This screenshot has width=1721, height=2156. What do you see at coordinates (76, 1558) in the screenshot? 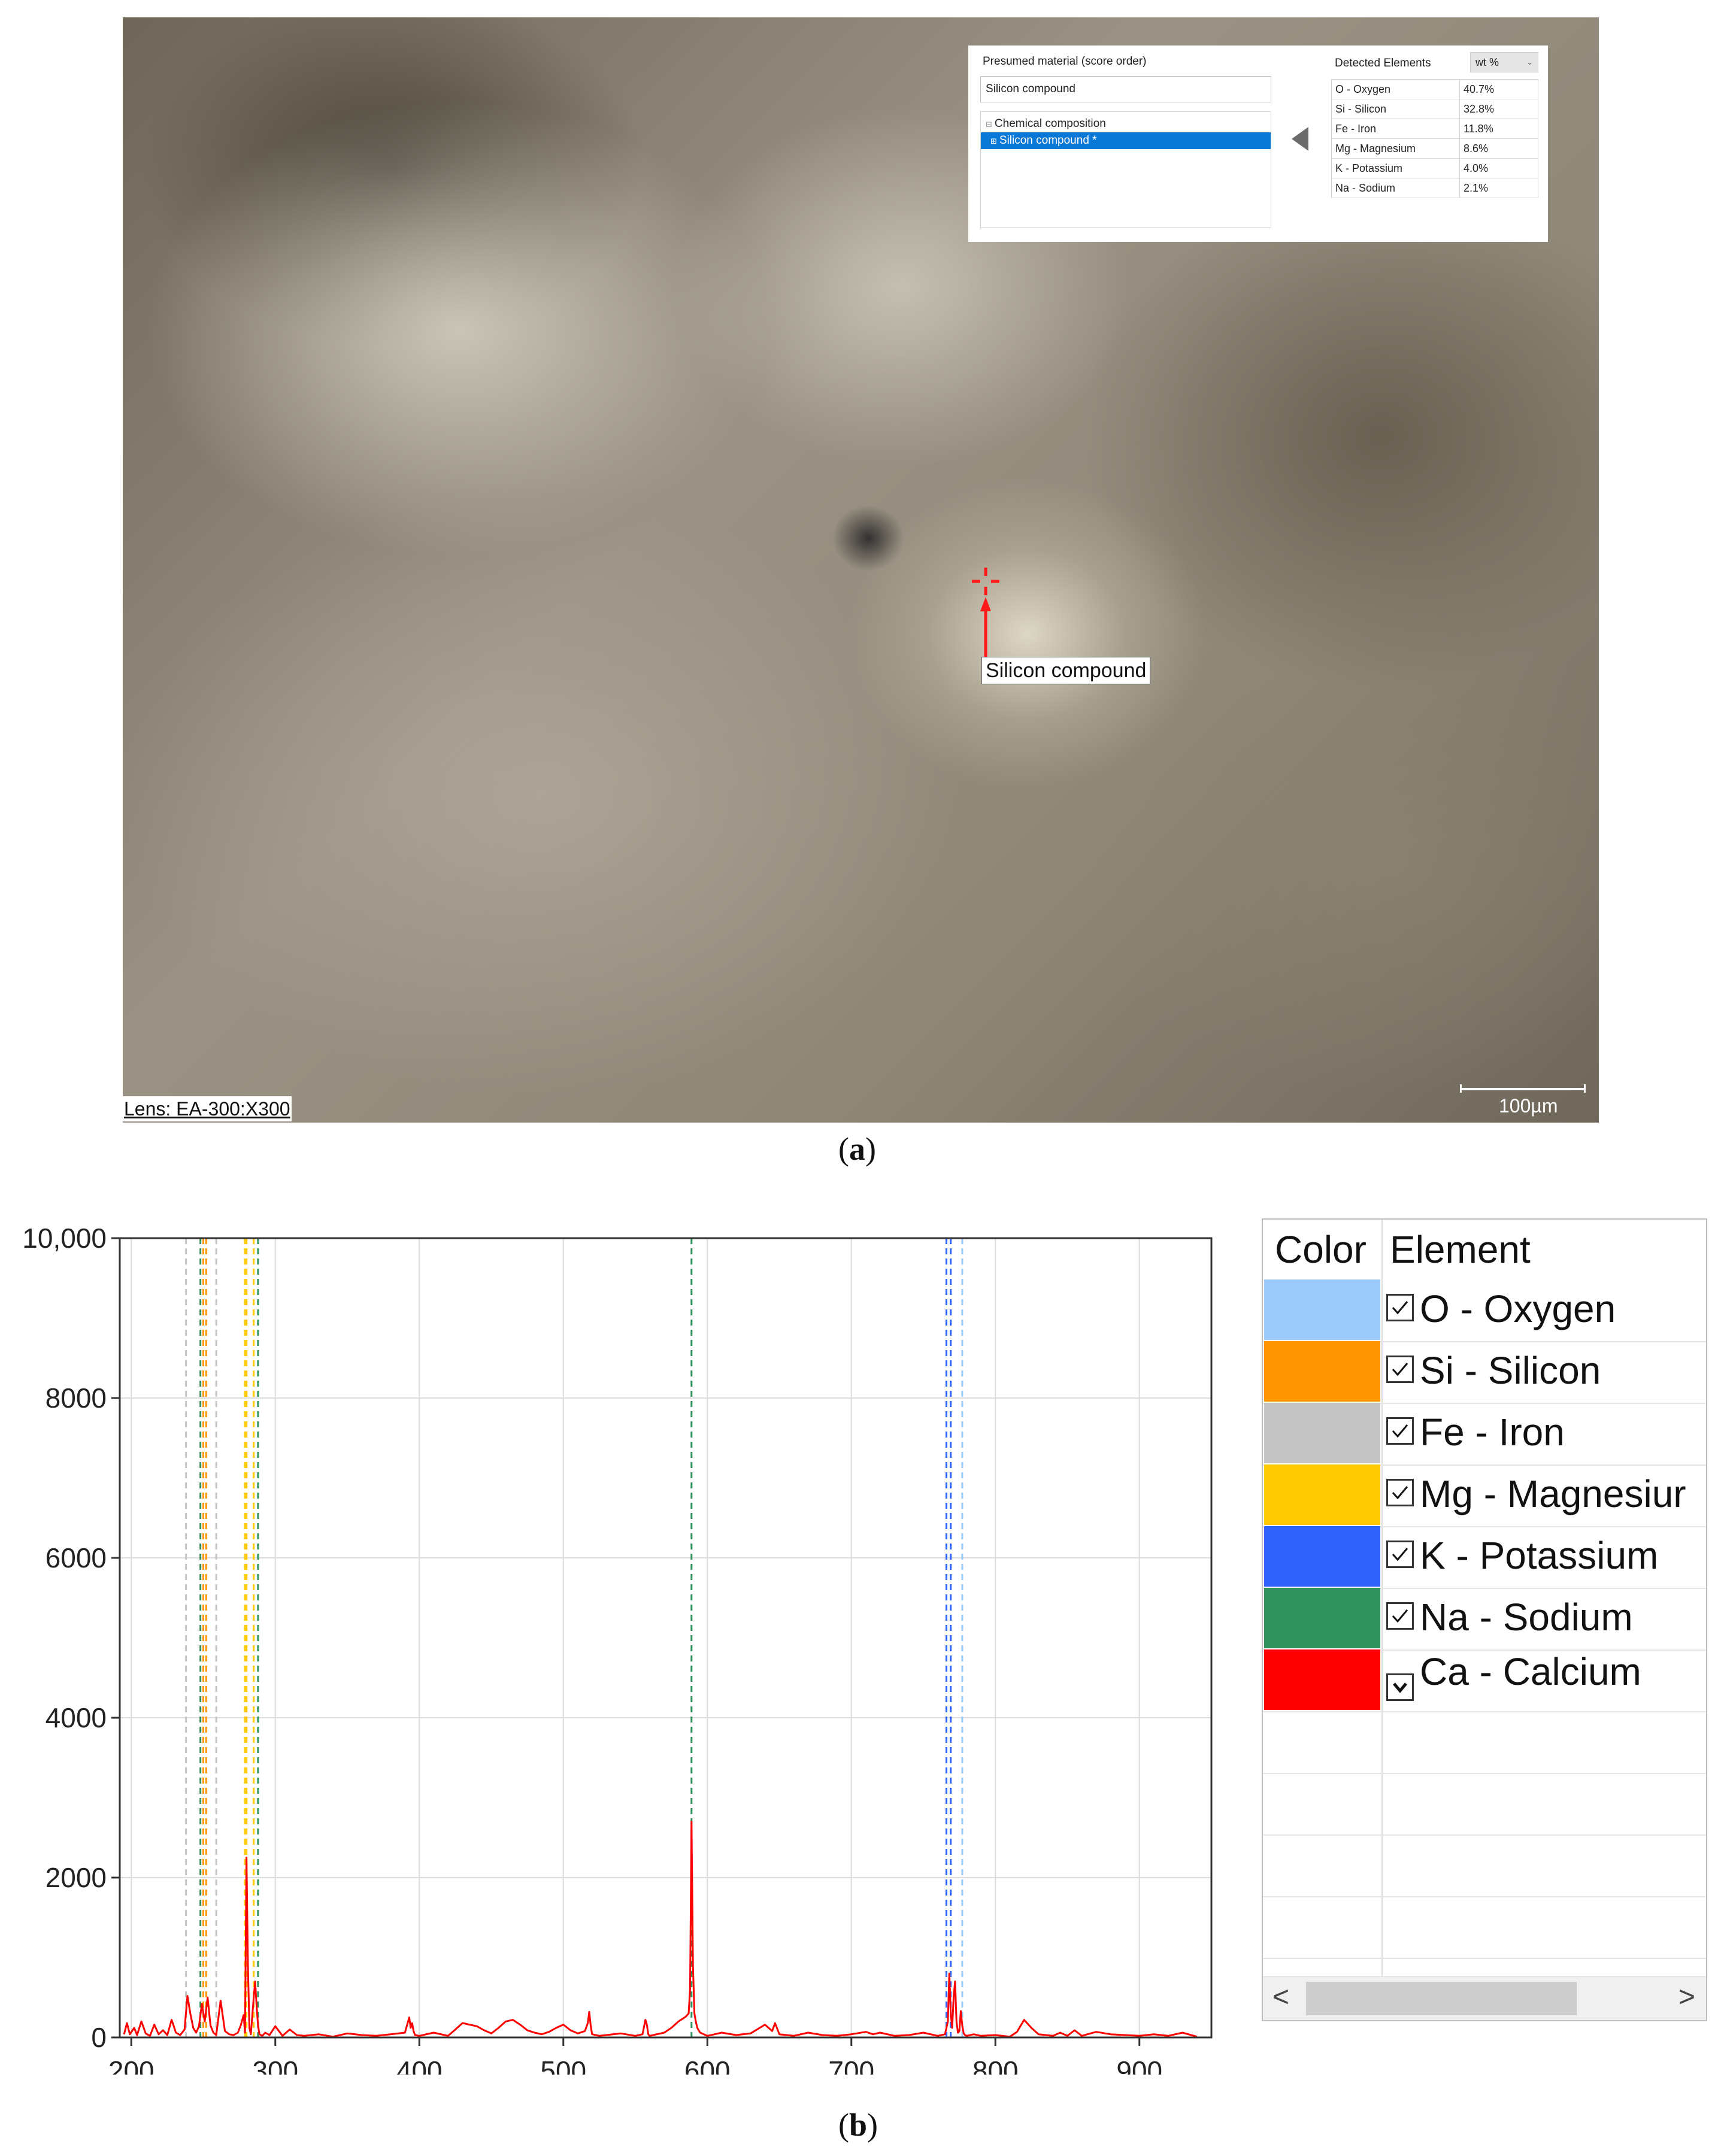
I see `y-tick-label: 6000` at bounding box center [76, 1558].